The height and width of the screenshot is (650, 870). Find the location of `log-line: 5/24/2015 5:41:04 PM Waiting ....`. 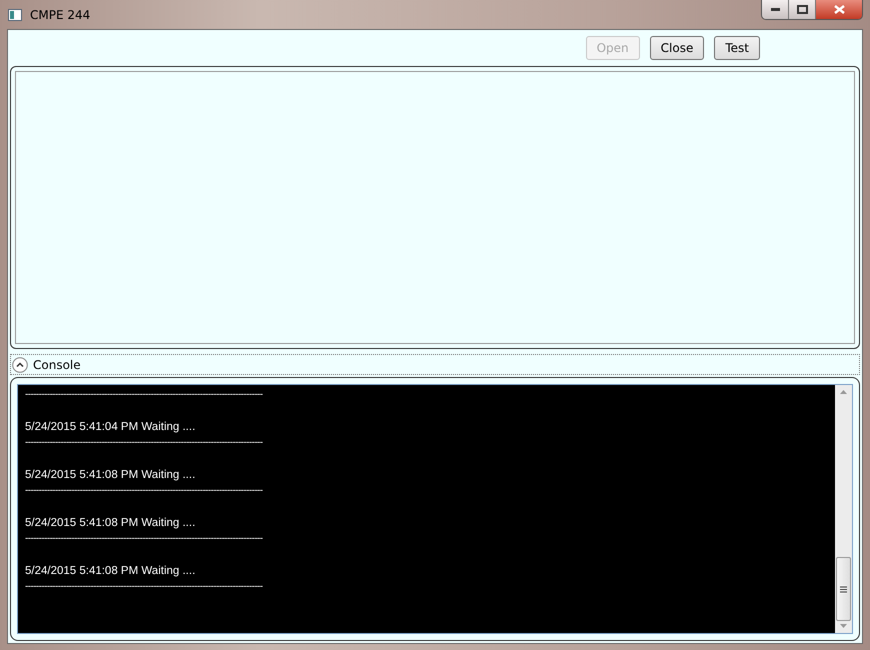

log-line: 5/24/2015 5:41:04 PM Waiting .... is located at coordinates (110, 427).